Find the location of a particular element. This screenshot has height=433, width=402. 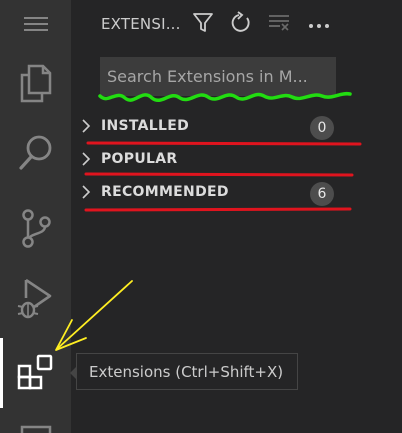

section-label: POPULAR is located at coordinates (139, 159).